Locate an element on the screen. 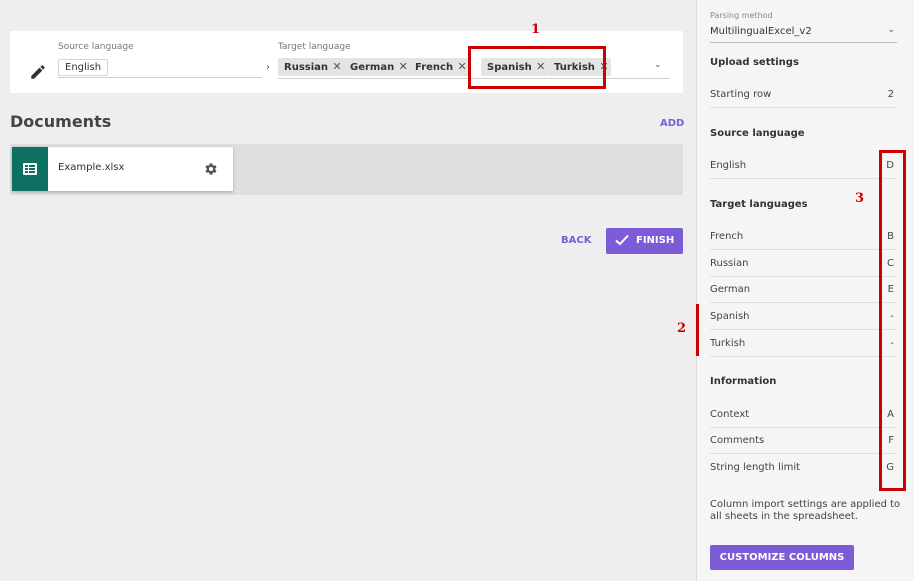 Image resolution: width=914 pixels, height=581 pixels. pencil-icon is located at coordinates (38, 72).